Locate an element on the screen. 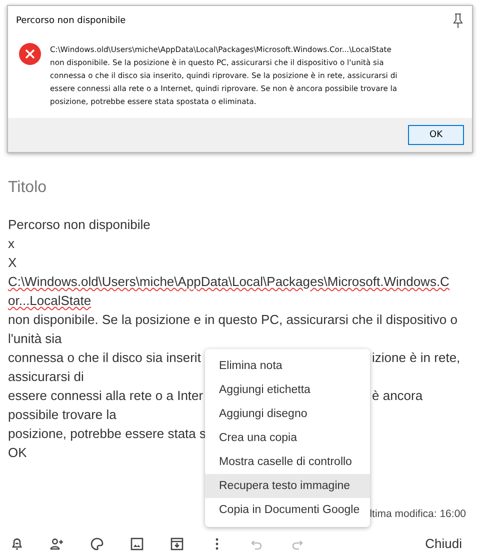 The image size is (480, 560). add-person-icon is located at coordinates (57, 543).